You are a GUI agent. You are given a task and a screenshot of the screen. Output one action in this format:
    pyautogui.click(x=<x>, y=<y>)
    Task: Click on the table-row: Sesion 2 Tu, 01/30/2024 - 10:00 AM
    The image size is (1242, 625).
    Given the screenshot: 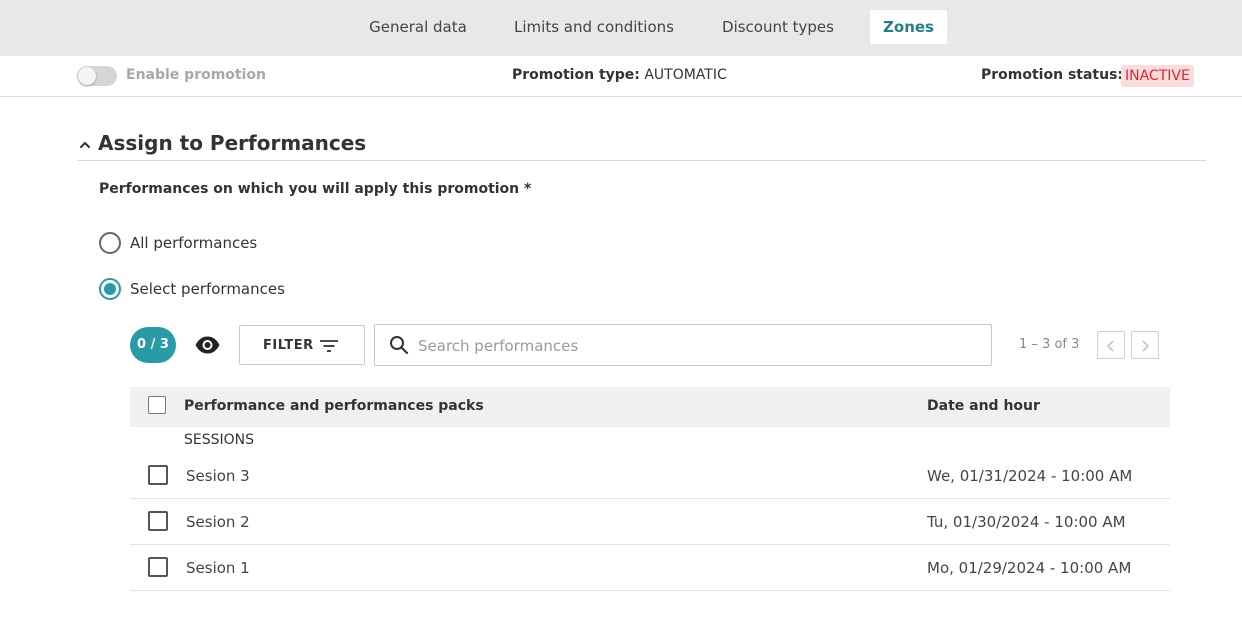 What is the action you would take?
    pyautogui.click(x=650, y=522)
    